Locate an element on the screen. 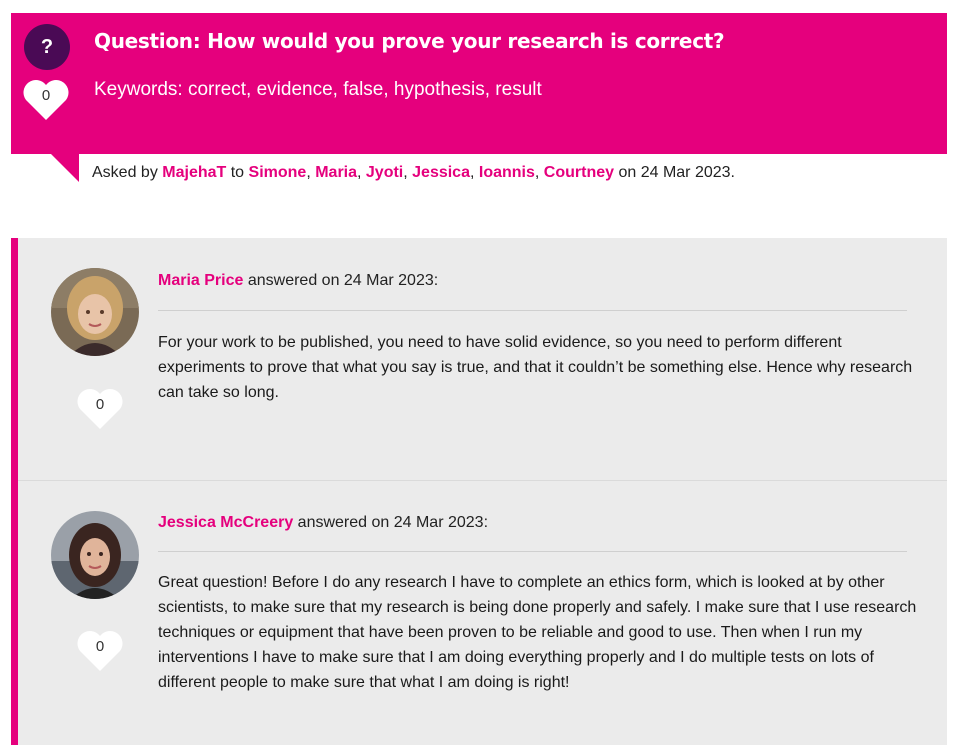 The image size is (961, 752). asked-date: on 24 Mar 2023. is located at coordinates (676, 172).